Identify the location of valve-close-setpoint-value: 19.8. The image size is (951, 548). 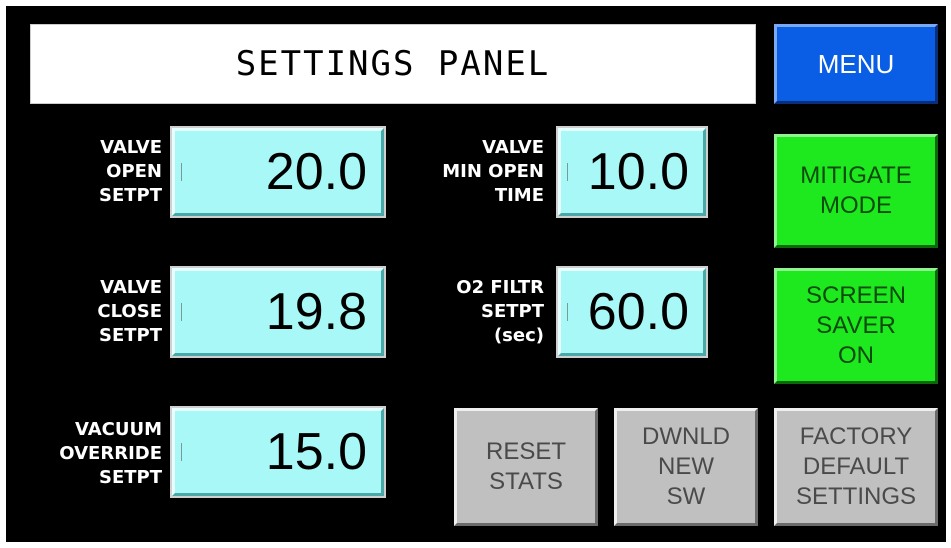
(316, 312).